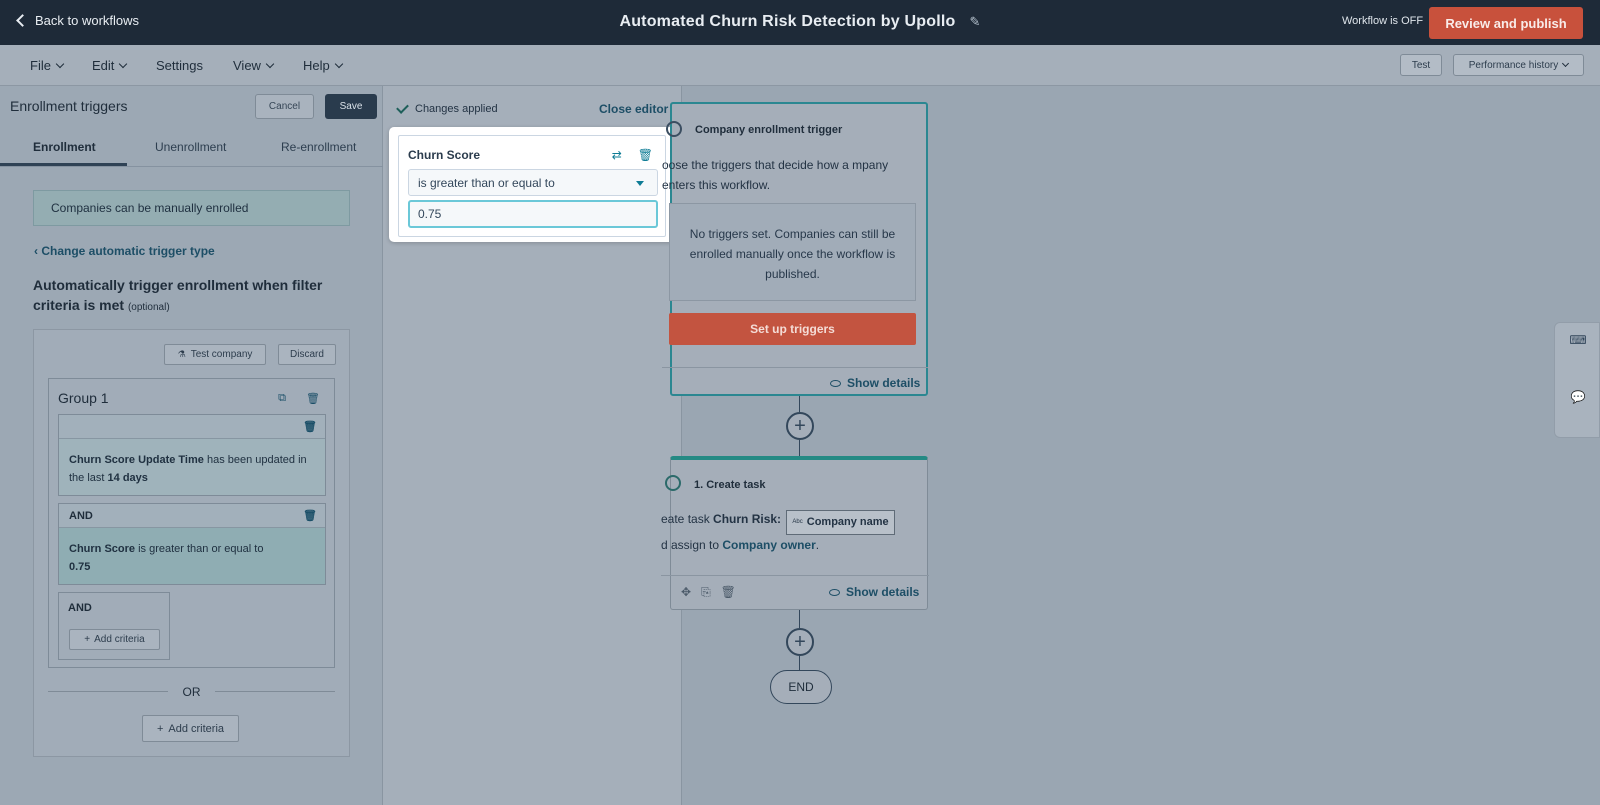 The height and width of the screenshot is (805, 1600). What do you see at coordinates (847, 522) in the screenshot?
I see `chip-label: Company name` at bounding box center [847, 522].